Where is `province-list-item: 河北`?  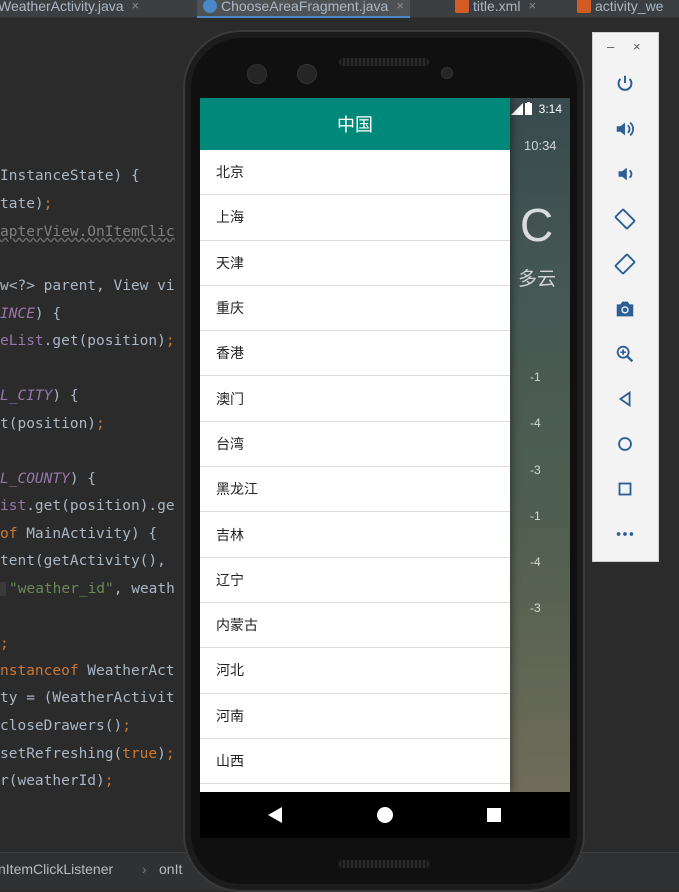 province-list-item: 河北 is located at coordinates (355, 671).